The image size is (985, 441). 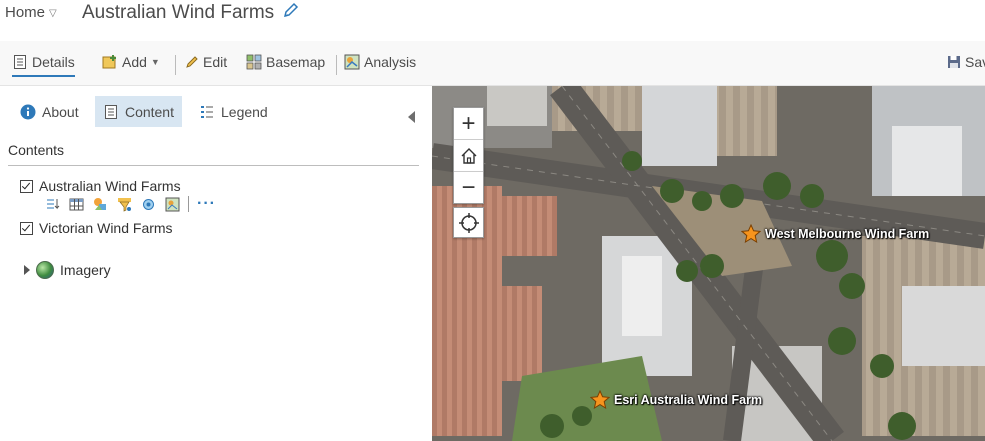 I want to click on home-menu: Home ▽, so click(x=31, y=12).